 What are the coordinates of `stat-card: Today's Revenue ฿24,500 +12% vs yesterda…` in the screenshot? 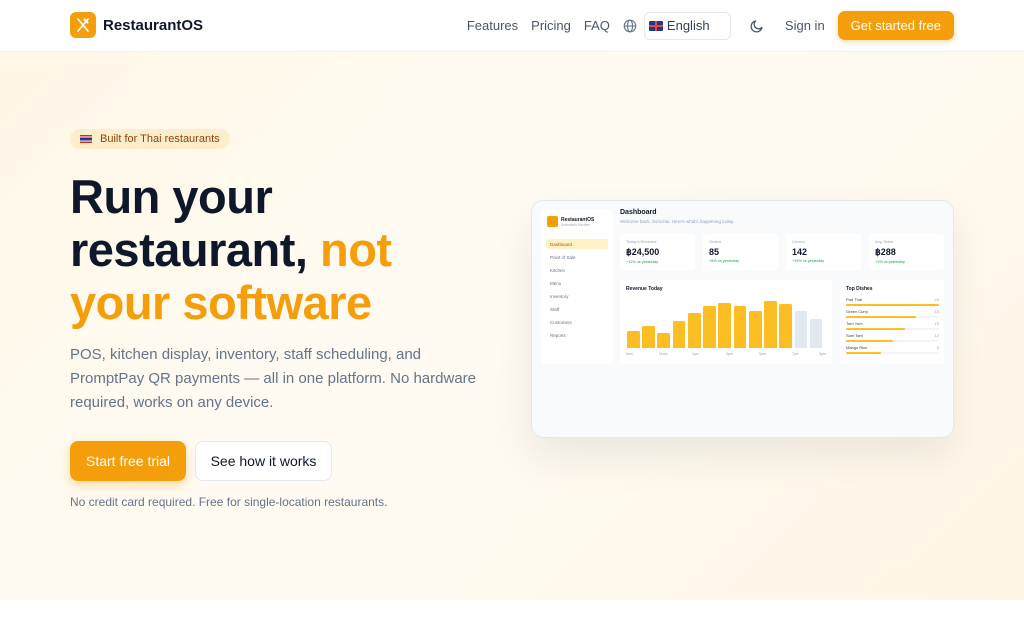 It's located at (657, 252).